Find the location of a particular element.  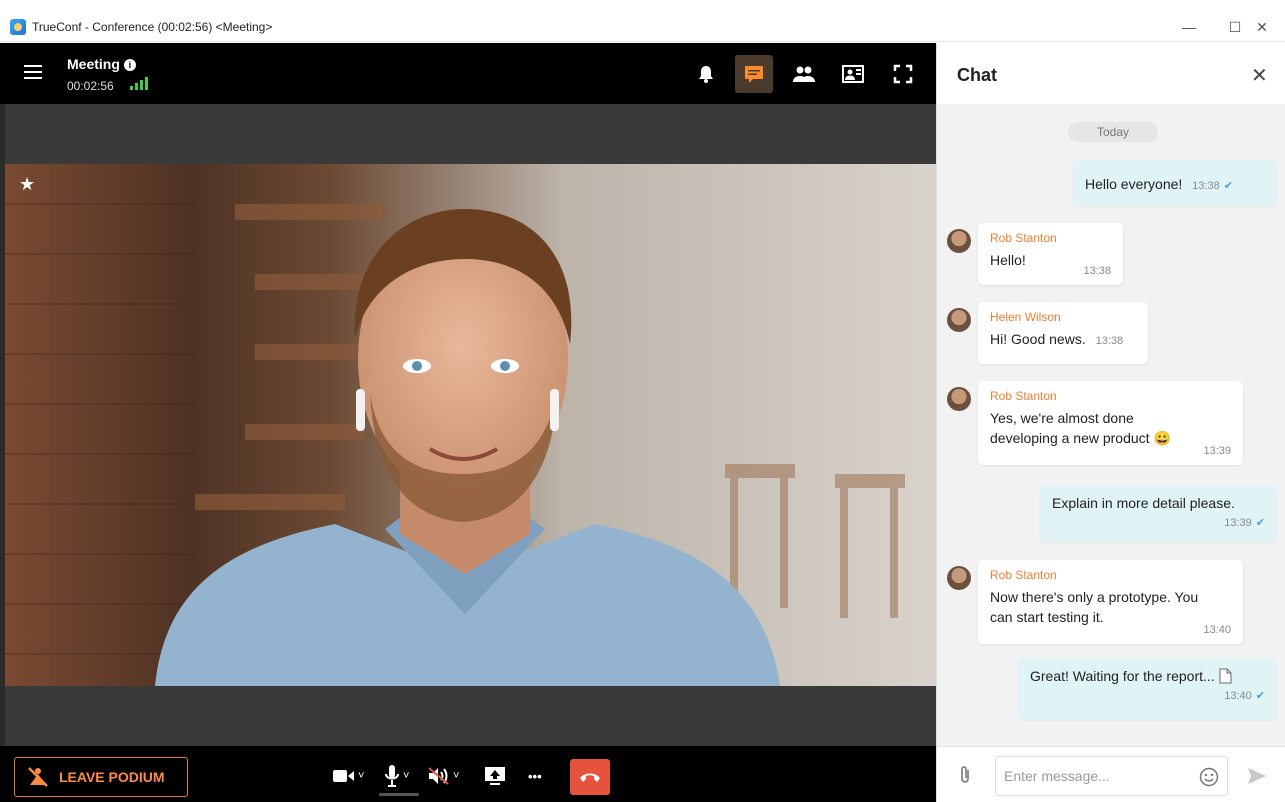

camera-options-caret: ˅ is located at coordinates (361, 776).